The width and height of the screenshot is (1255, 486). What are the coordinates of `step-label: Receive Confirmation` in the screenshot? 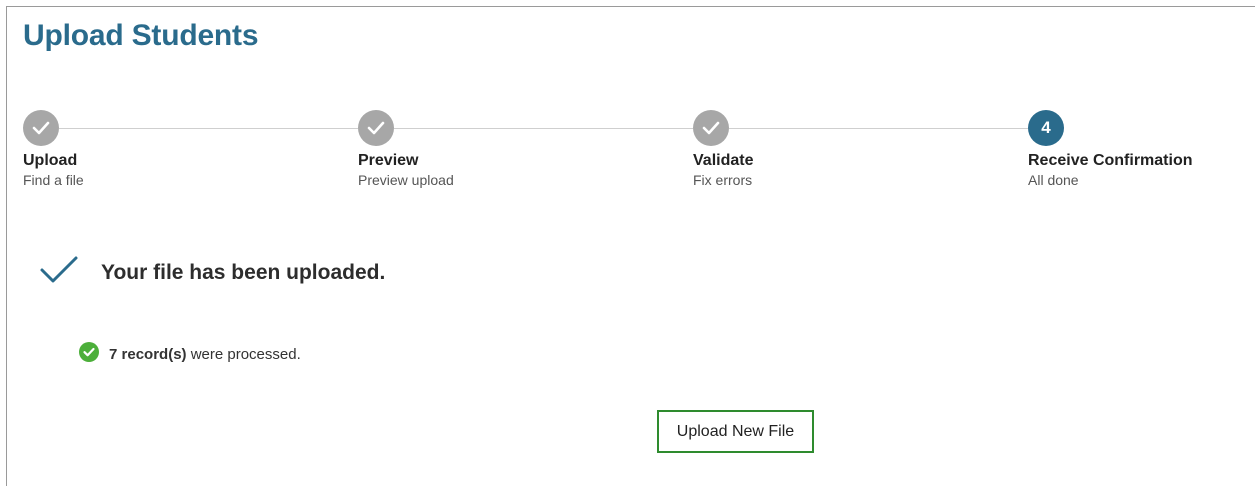 It's located at (1110, 160).